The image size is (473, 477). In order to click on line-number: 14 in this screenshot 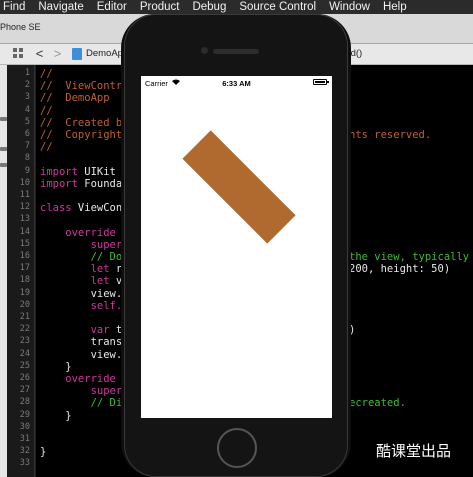, I will do `click(24, 231)`.